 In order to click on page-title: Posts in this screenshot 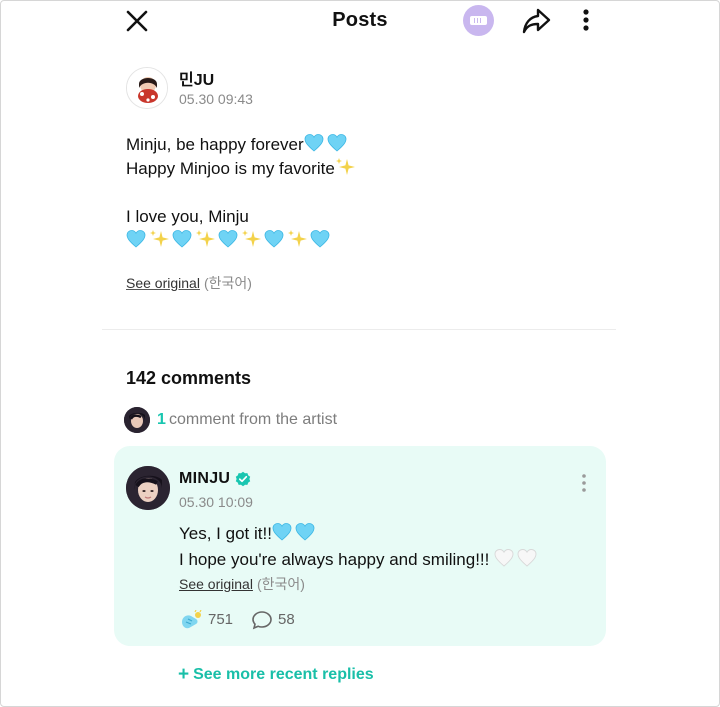, I will do `click(360, 20)`.